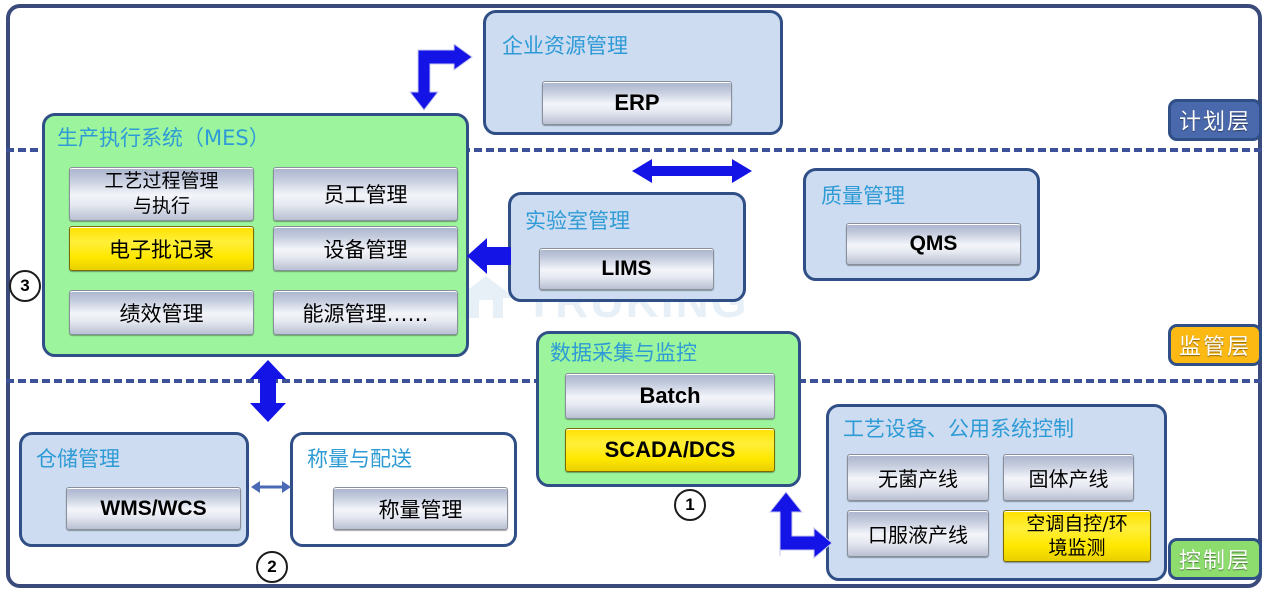 Image resolution: width=1280 pixels, height=596 pixels. Describe the element at coordinates (918, 533) in the screenshot. I see `chip-oral-liquid-line: 口服液产线` at that location.